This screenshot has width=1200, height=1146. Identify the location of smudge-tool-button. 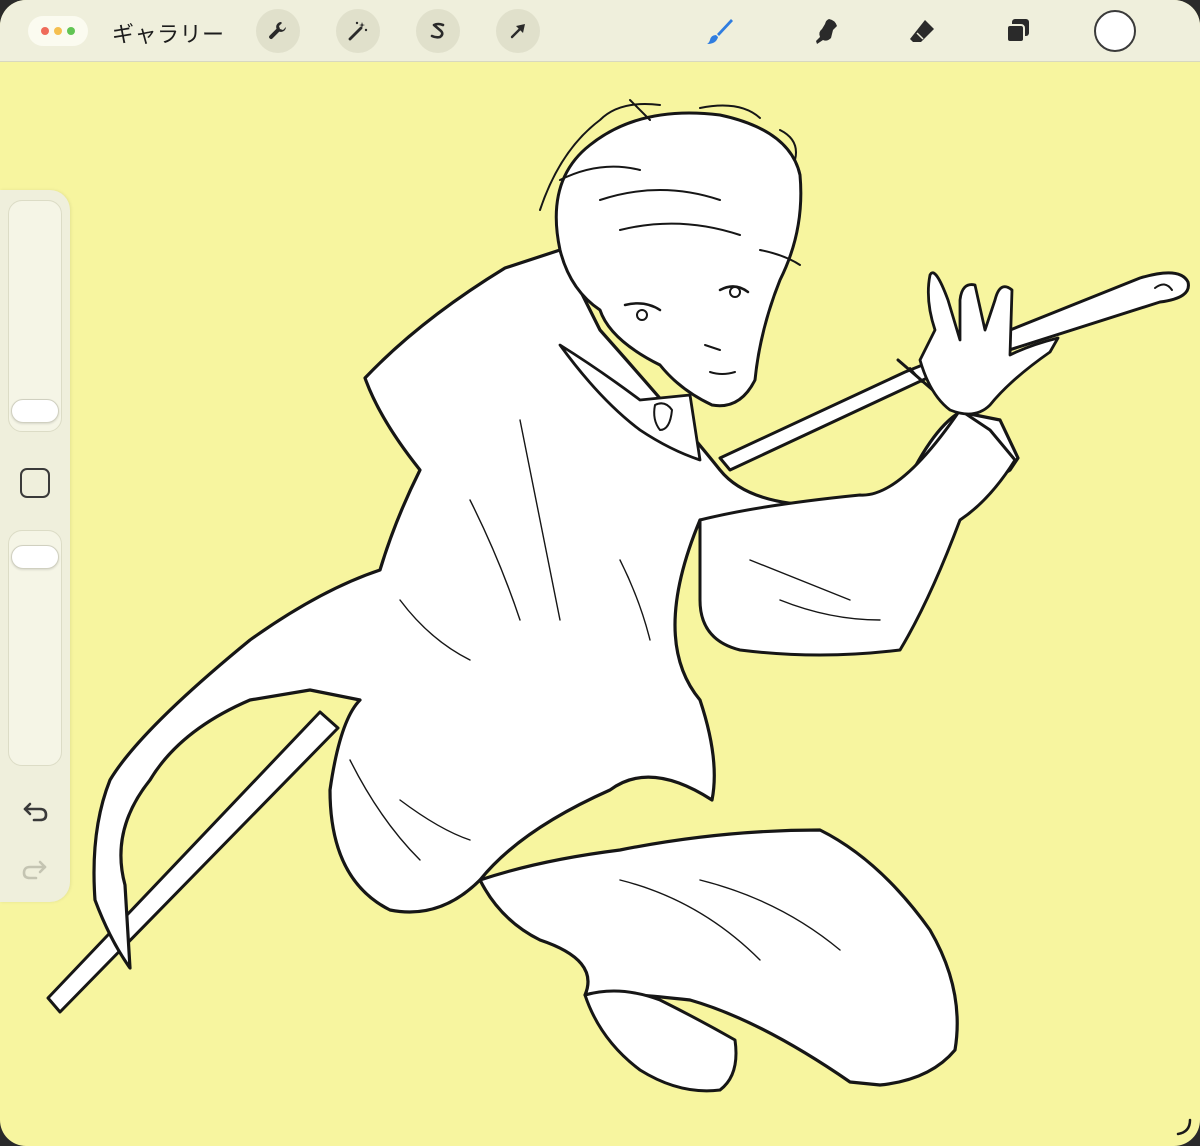
(826, 31).